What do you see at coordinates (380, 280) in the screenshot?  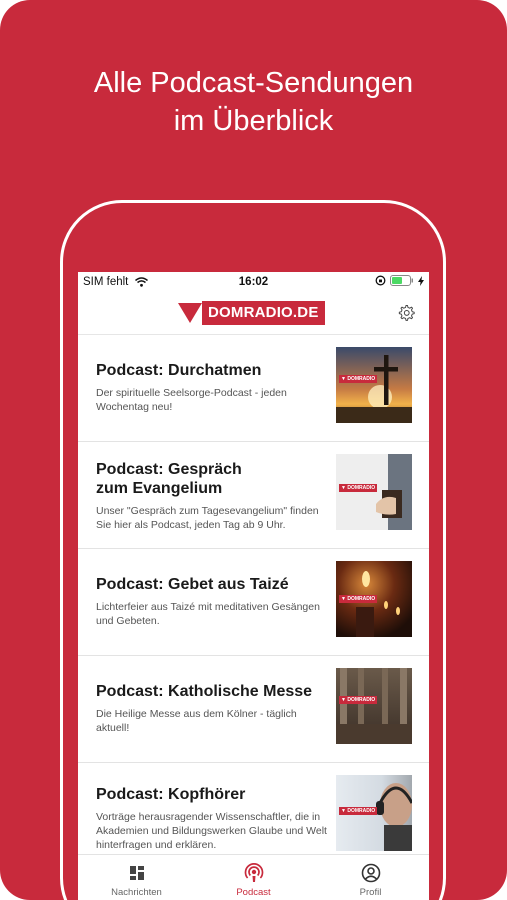 I see `orientation-lock-icon` at bounding box center [380, 280].